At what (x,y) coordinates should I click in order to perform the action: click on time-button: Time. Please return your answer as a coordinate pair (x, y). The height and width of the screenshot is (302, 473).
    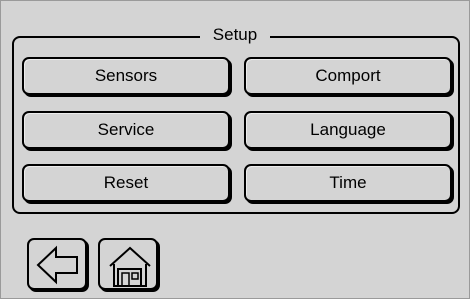
    Looking at the image, I should click on (348, 183).